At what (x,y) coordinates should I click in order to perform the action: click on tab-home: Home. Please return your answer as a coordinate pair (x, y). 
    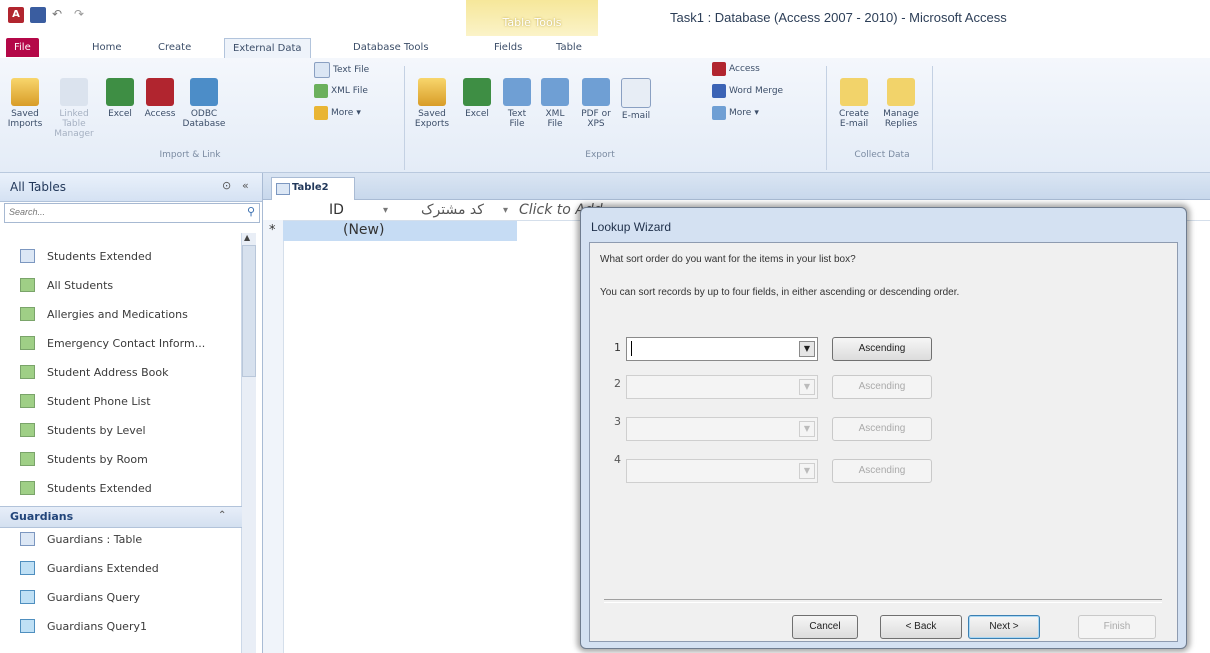
    Looking at the image, I should click on (107, 47).